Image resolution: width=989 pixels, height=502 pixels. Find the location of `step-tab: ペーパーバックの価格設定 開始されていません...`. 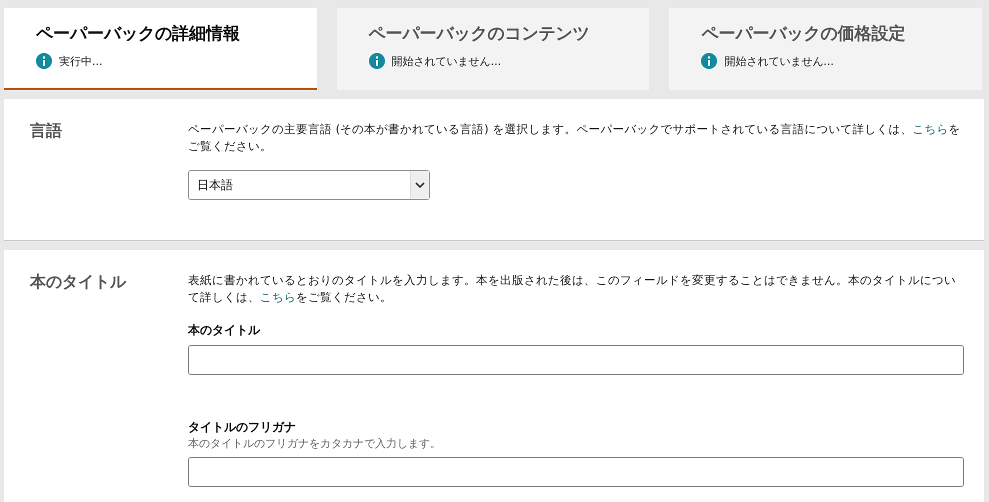

step-tab: ペーパーバックの価格設定 開始されていません... is located at coordinates (825, 49).